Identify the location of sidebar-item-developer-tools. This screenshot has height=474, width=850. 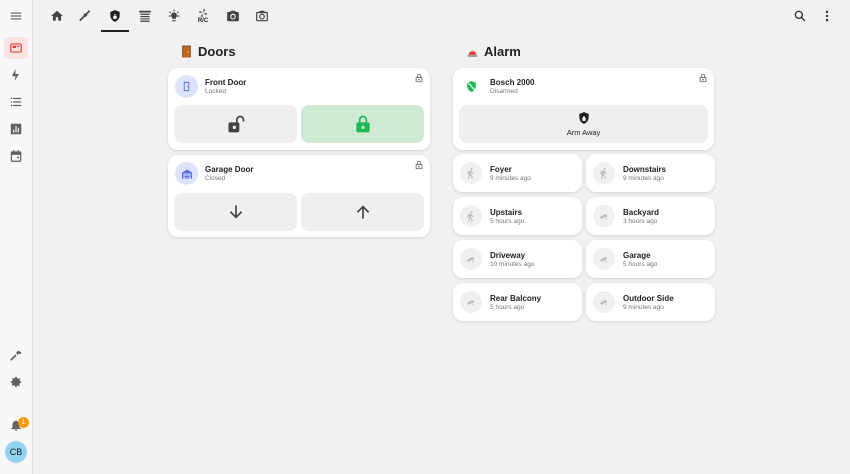
(16, 355).